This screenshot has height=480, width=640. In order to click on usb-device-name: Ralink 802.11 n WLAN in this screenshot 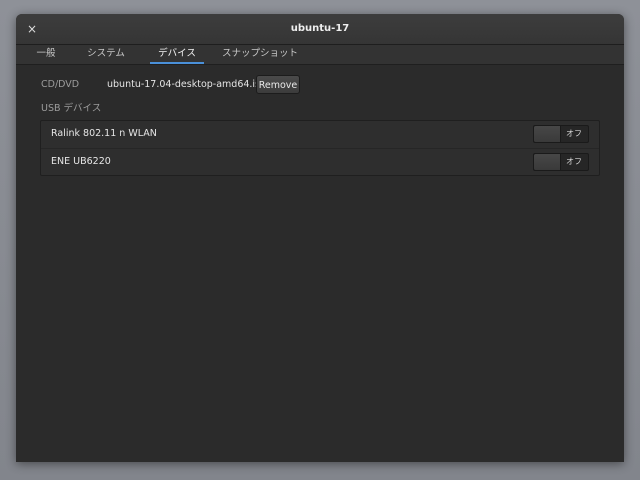, I will do `click(104, 133)`.